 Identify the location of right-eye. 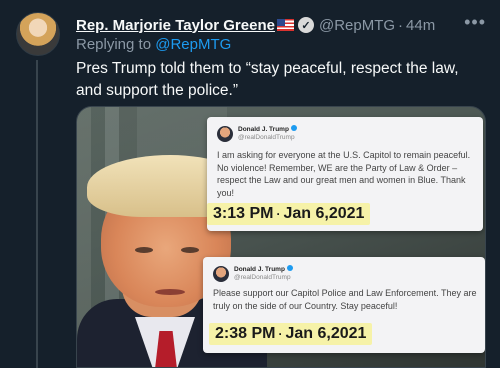
(190, 250).